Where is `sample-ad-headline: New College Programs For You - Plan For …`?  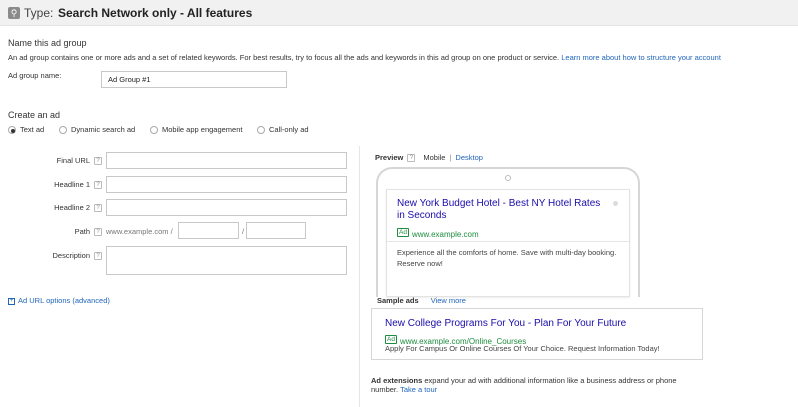 sample-ad-headline: New College Programs For You - Plan For … is located at coordinates (505, 324).